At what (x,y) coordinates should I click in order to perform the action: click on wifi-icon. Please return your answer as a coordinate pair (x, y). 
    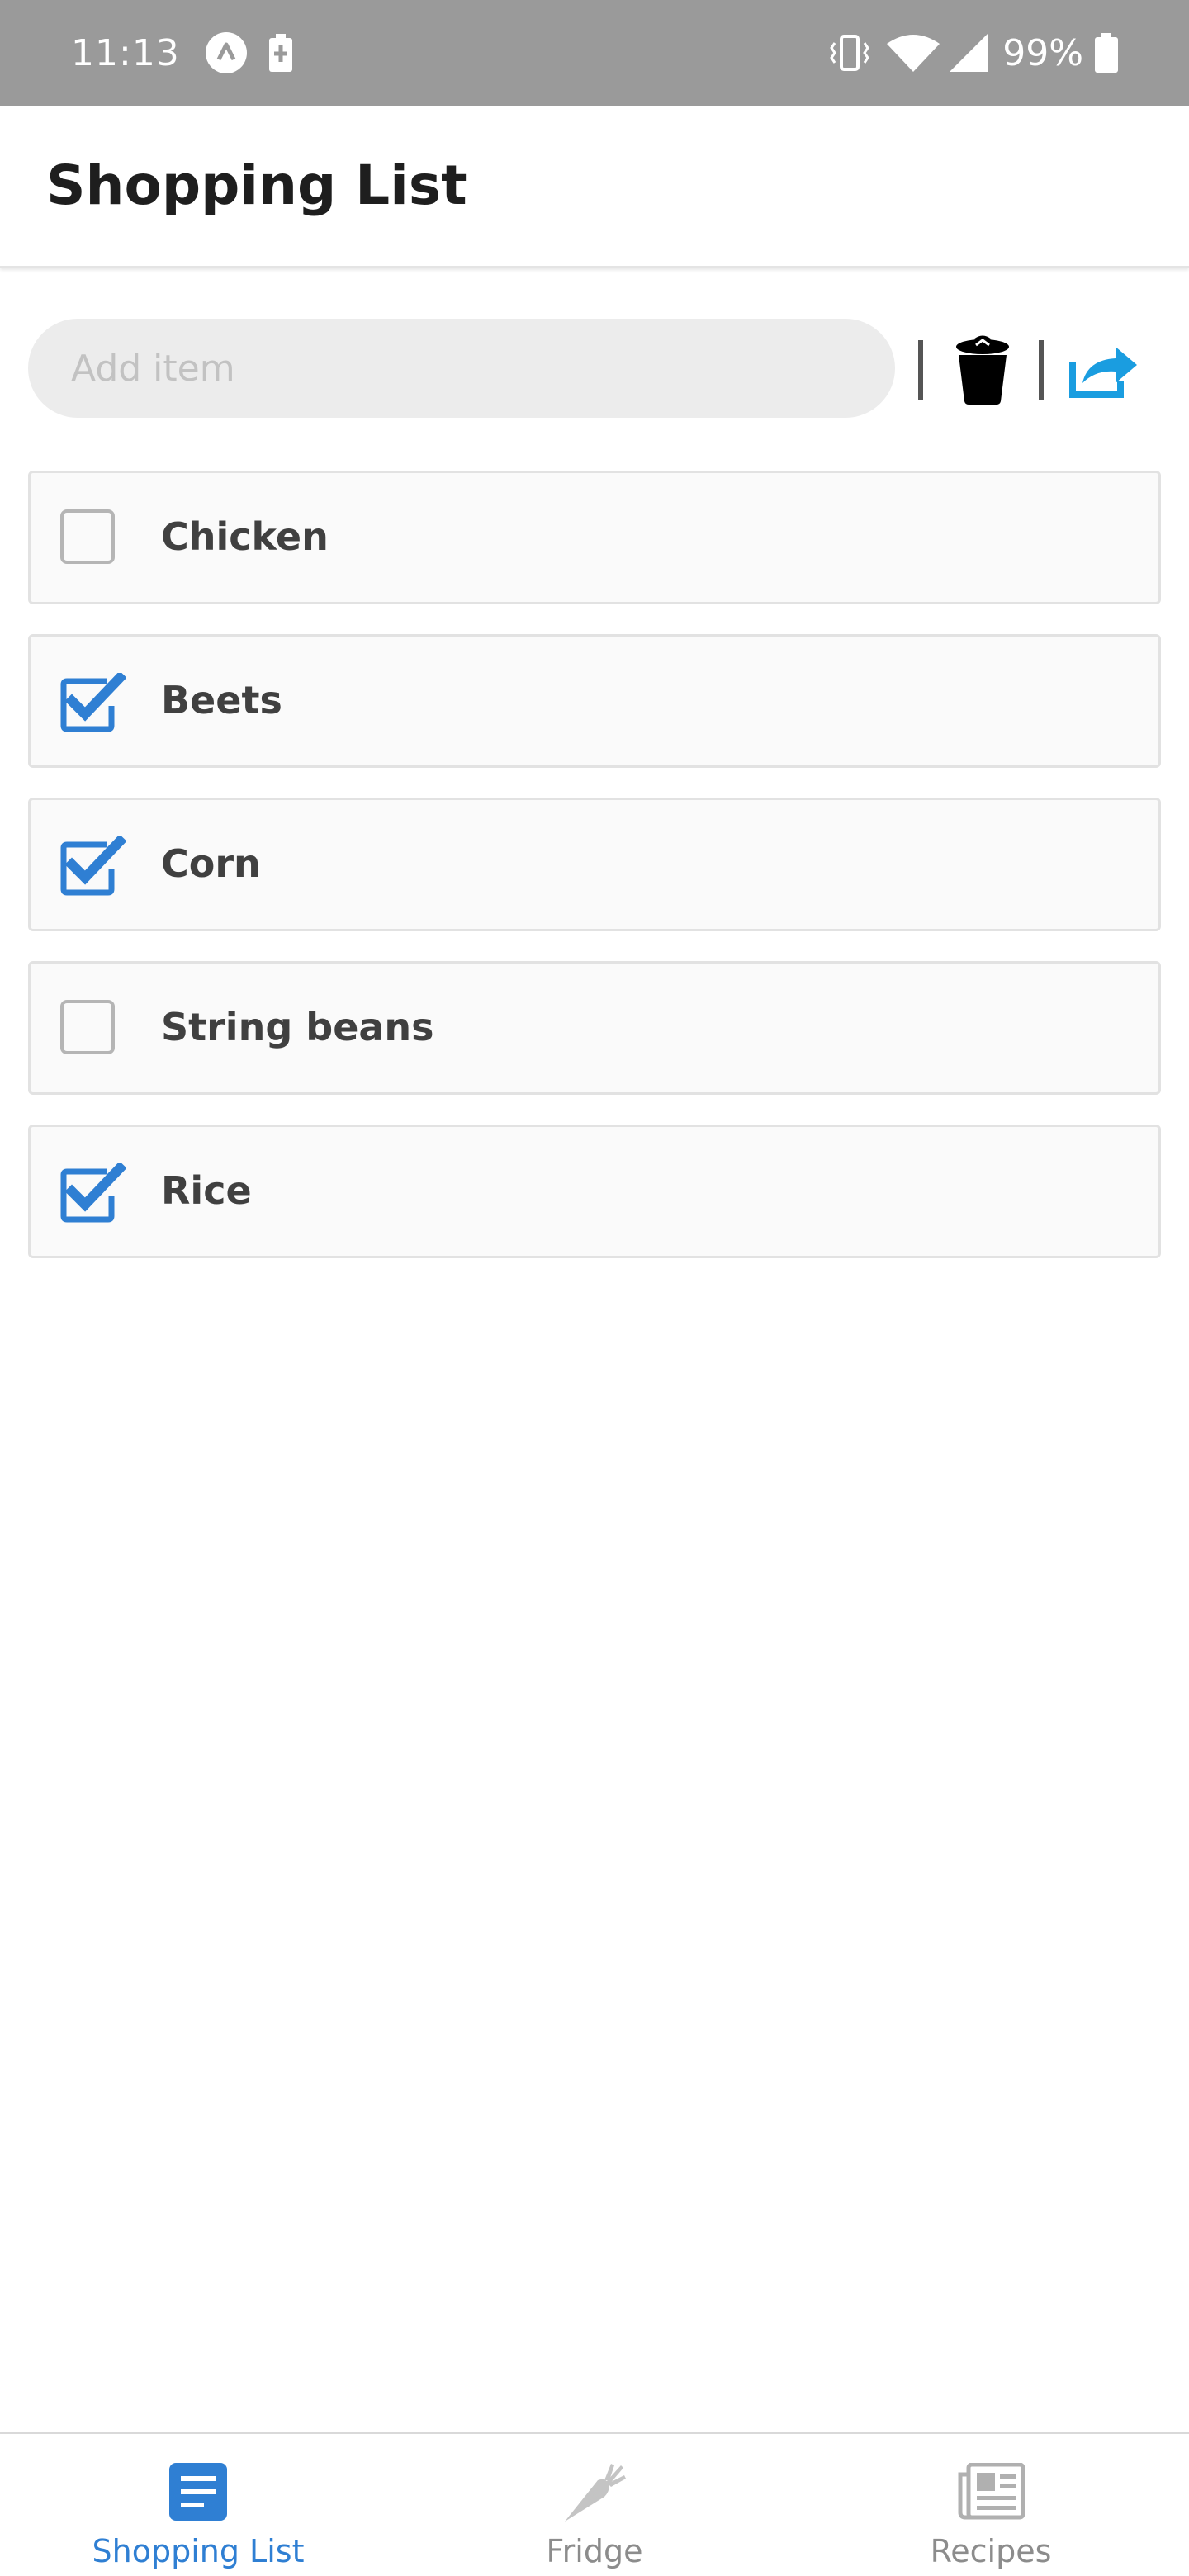
    Looking at the image, I should click on (913, 53).